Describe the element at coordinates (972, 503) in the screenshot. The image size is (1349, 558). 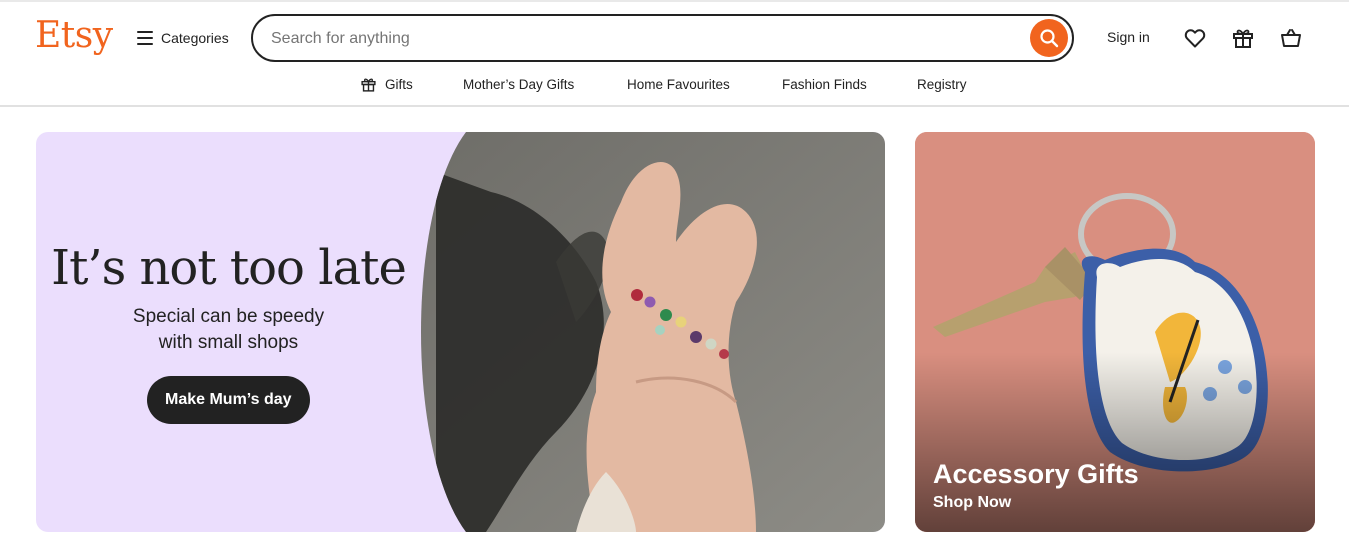
I see `shop-now-link: Shop Now` at that location.